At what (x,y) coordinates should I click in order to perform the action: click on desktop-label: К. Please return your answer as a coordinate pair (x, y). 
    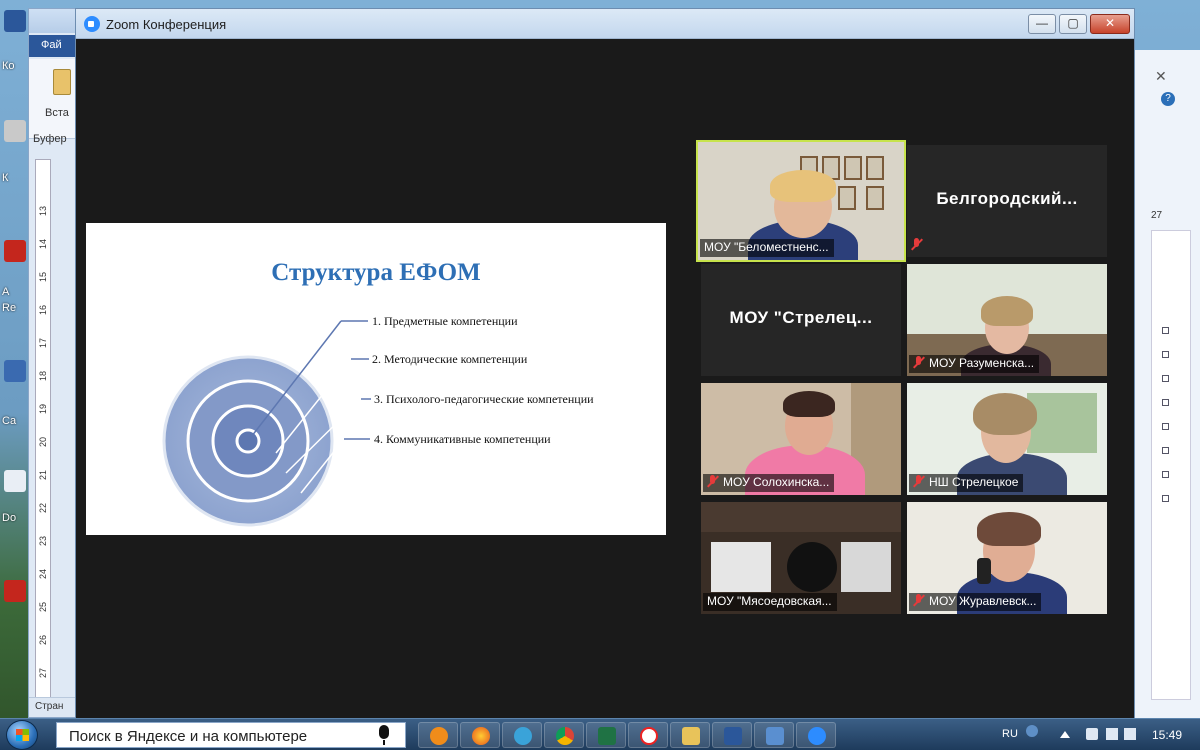
    Looking at the image, I should click on (5, 178).